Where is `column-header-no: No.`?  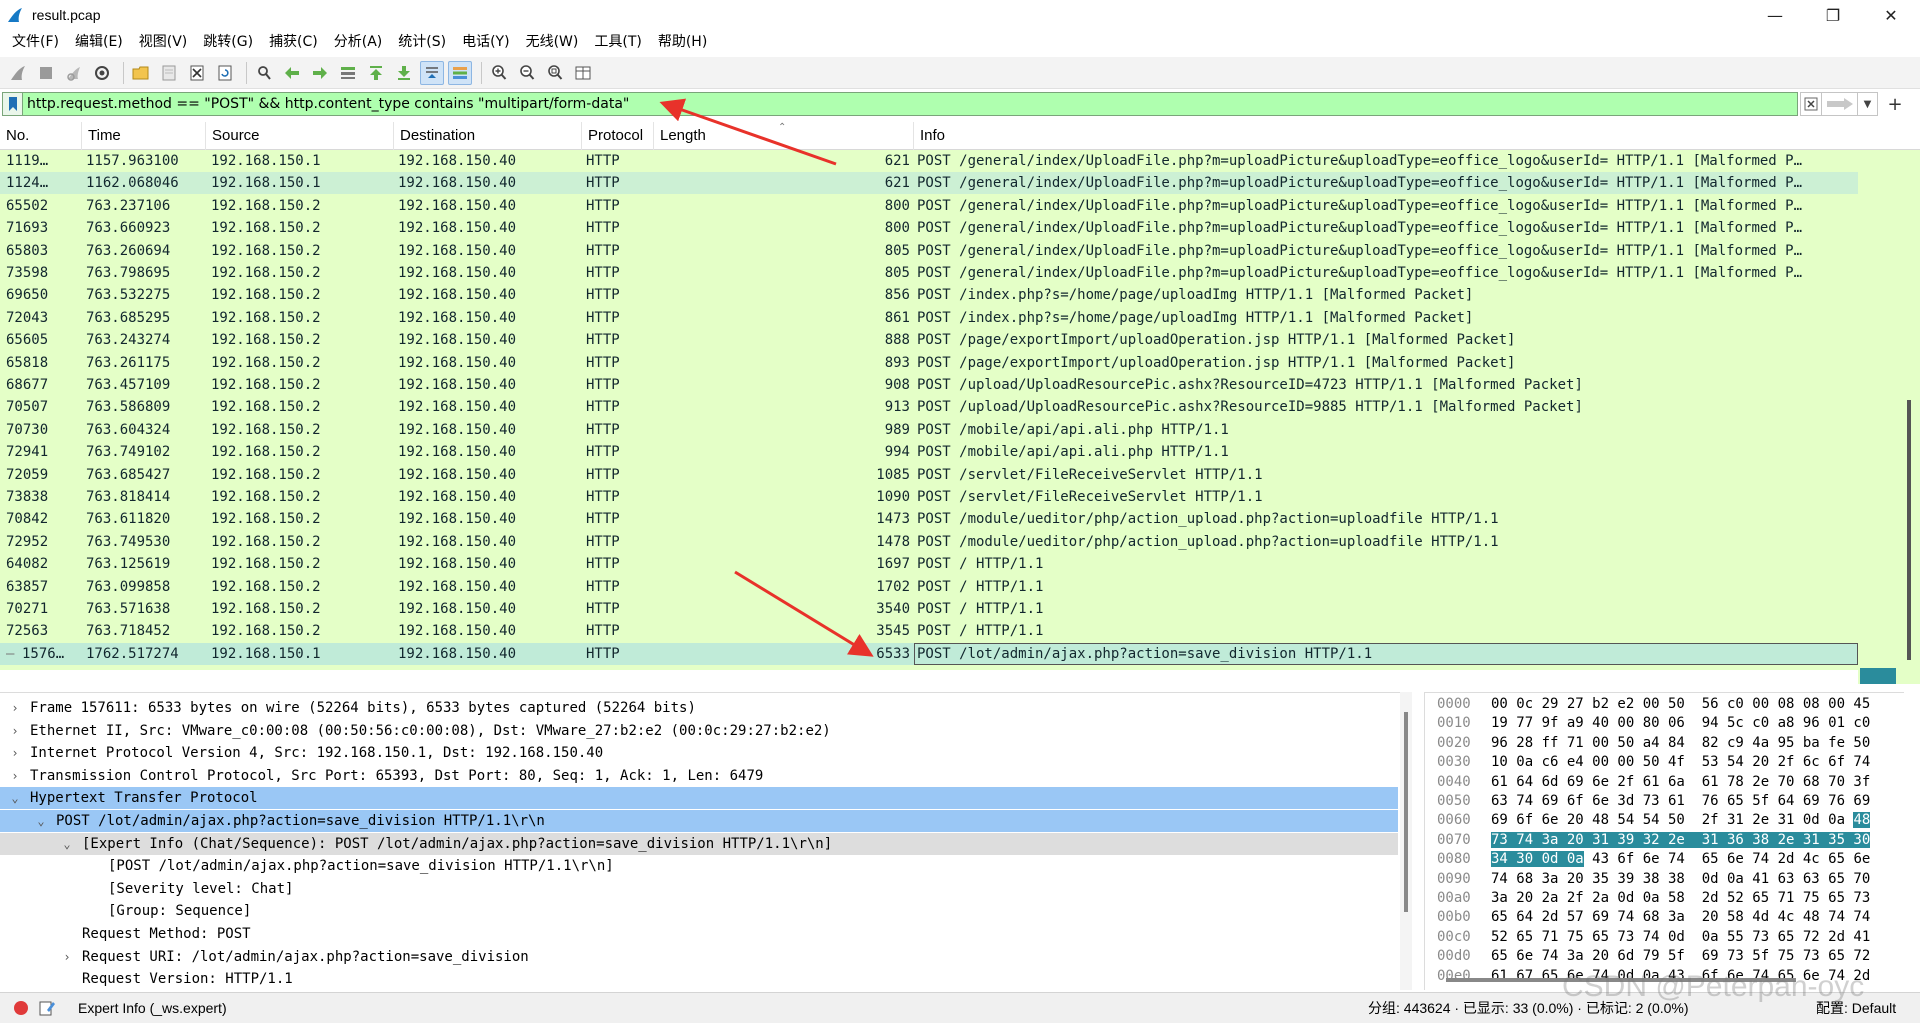 column-header-no: No. is located at coordinates (41, 136).